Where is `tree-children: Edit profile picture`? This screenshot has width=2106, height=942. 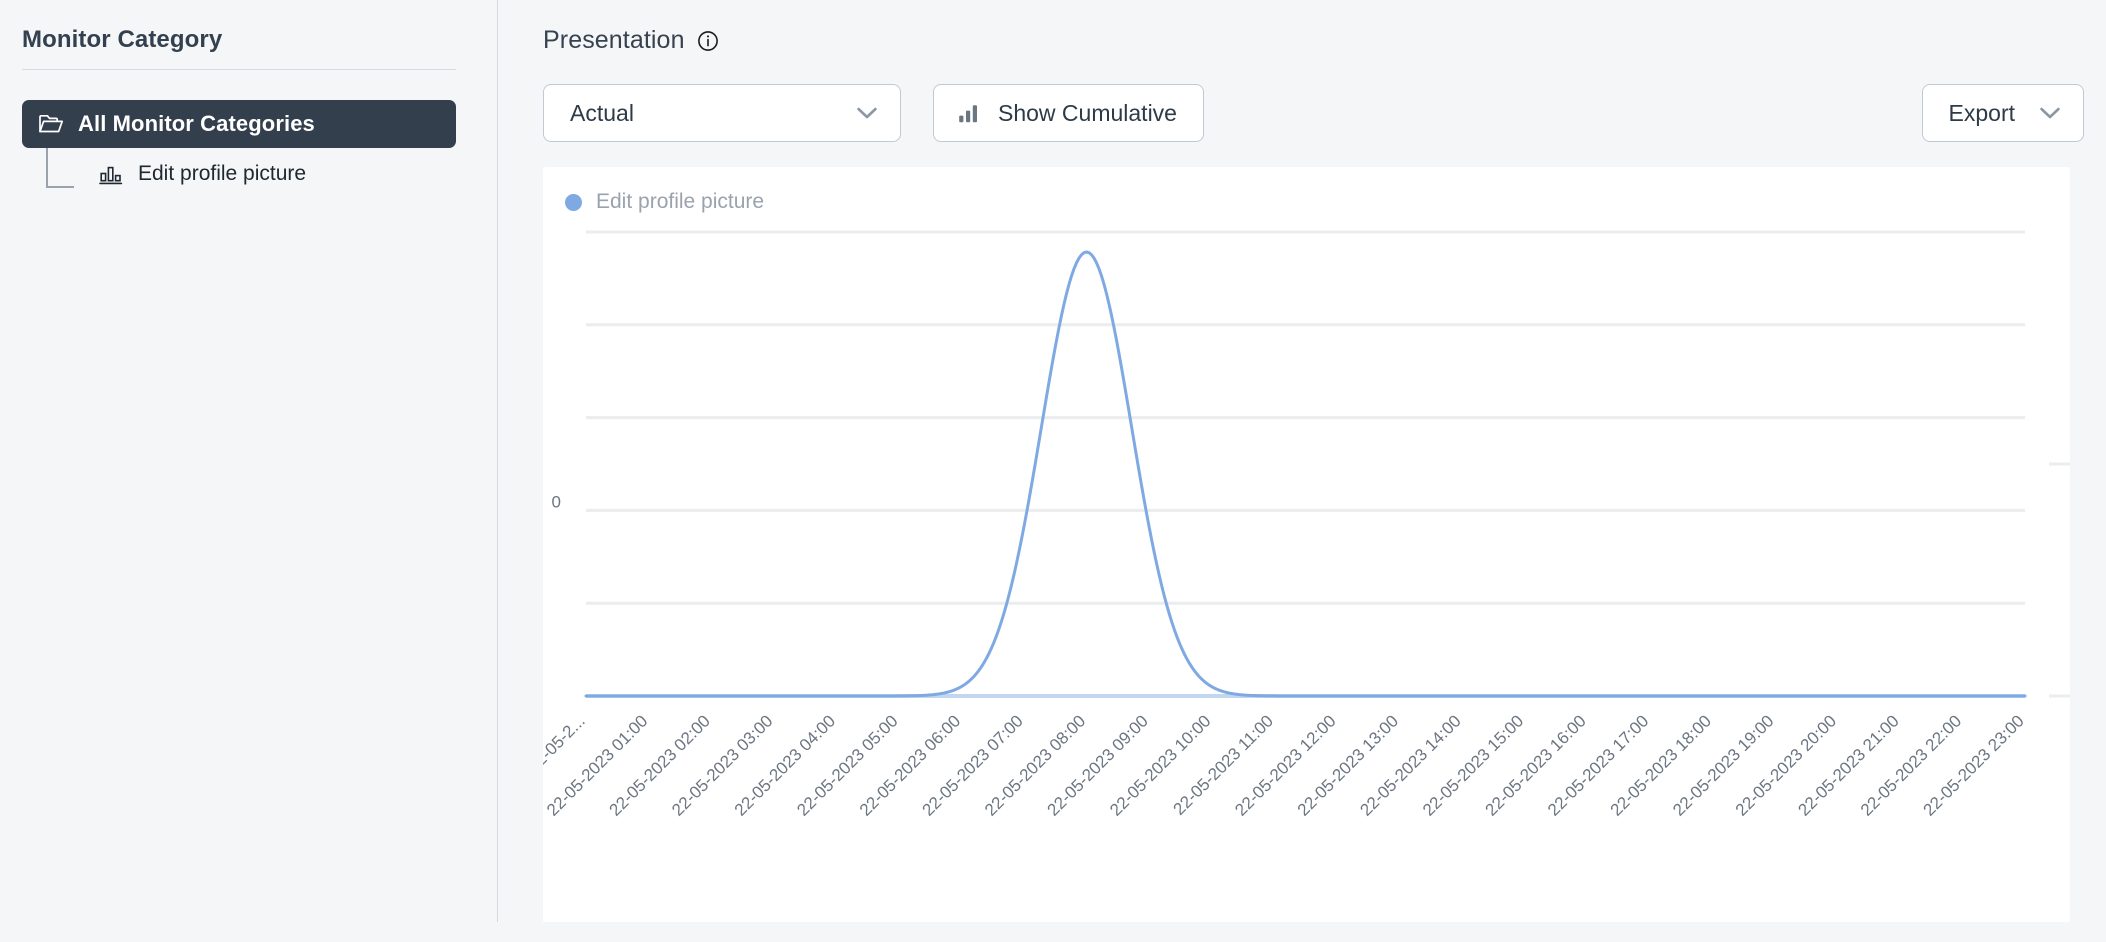 tree-children: Edit profile picture is located at coordinates (239, 171).